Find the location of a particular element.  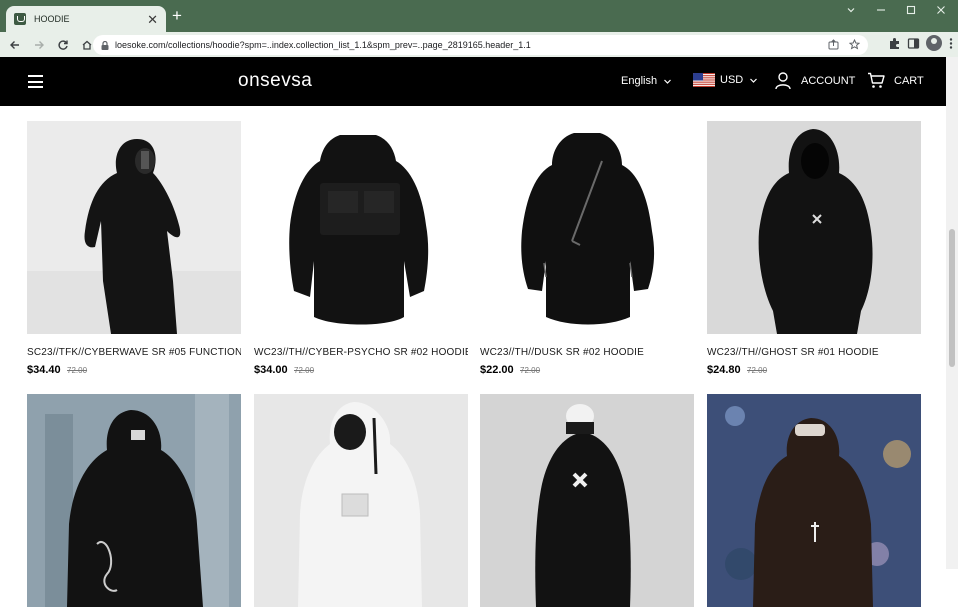

scrollbar-thumb is located at coordinates (952, 298).